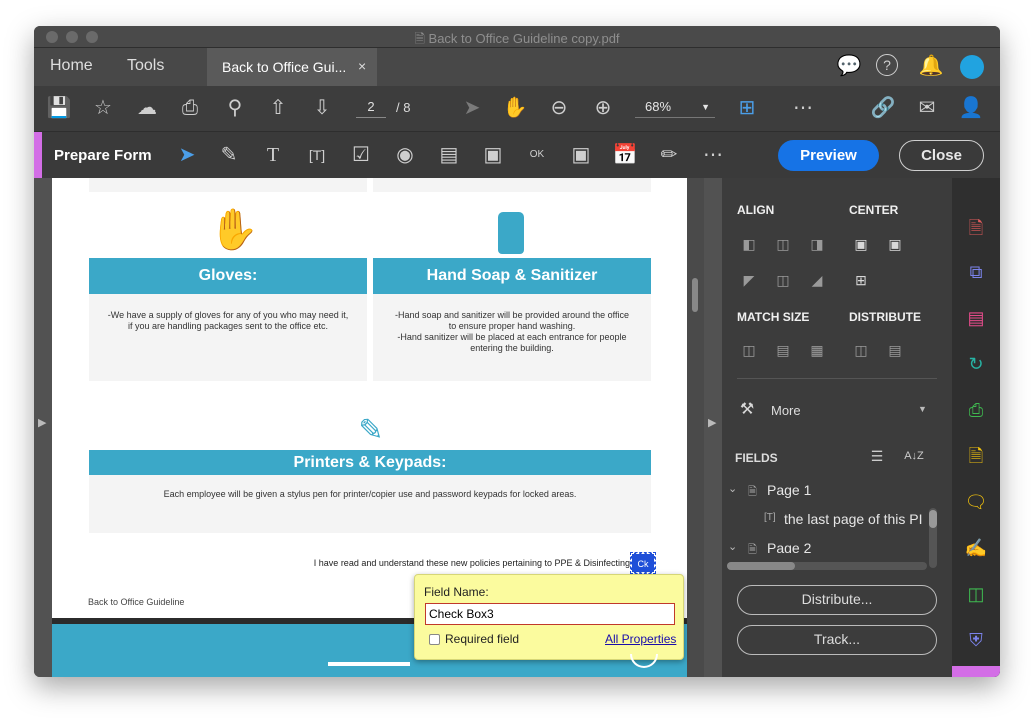  Describe the element at coordinates (625, 155) in the screenshot. I see `date-field-icon: 📅` at that location.